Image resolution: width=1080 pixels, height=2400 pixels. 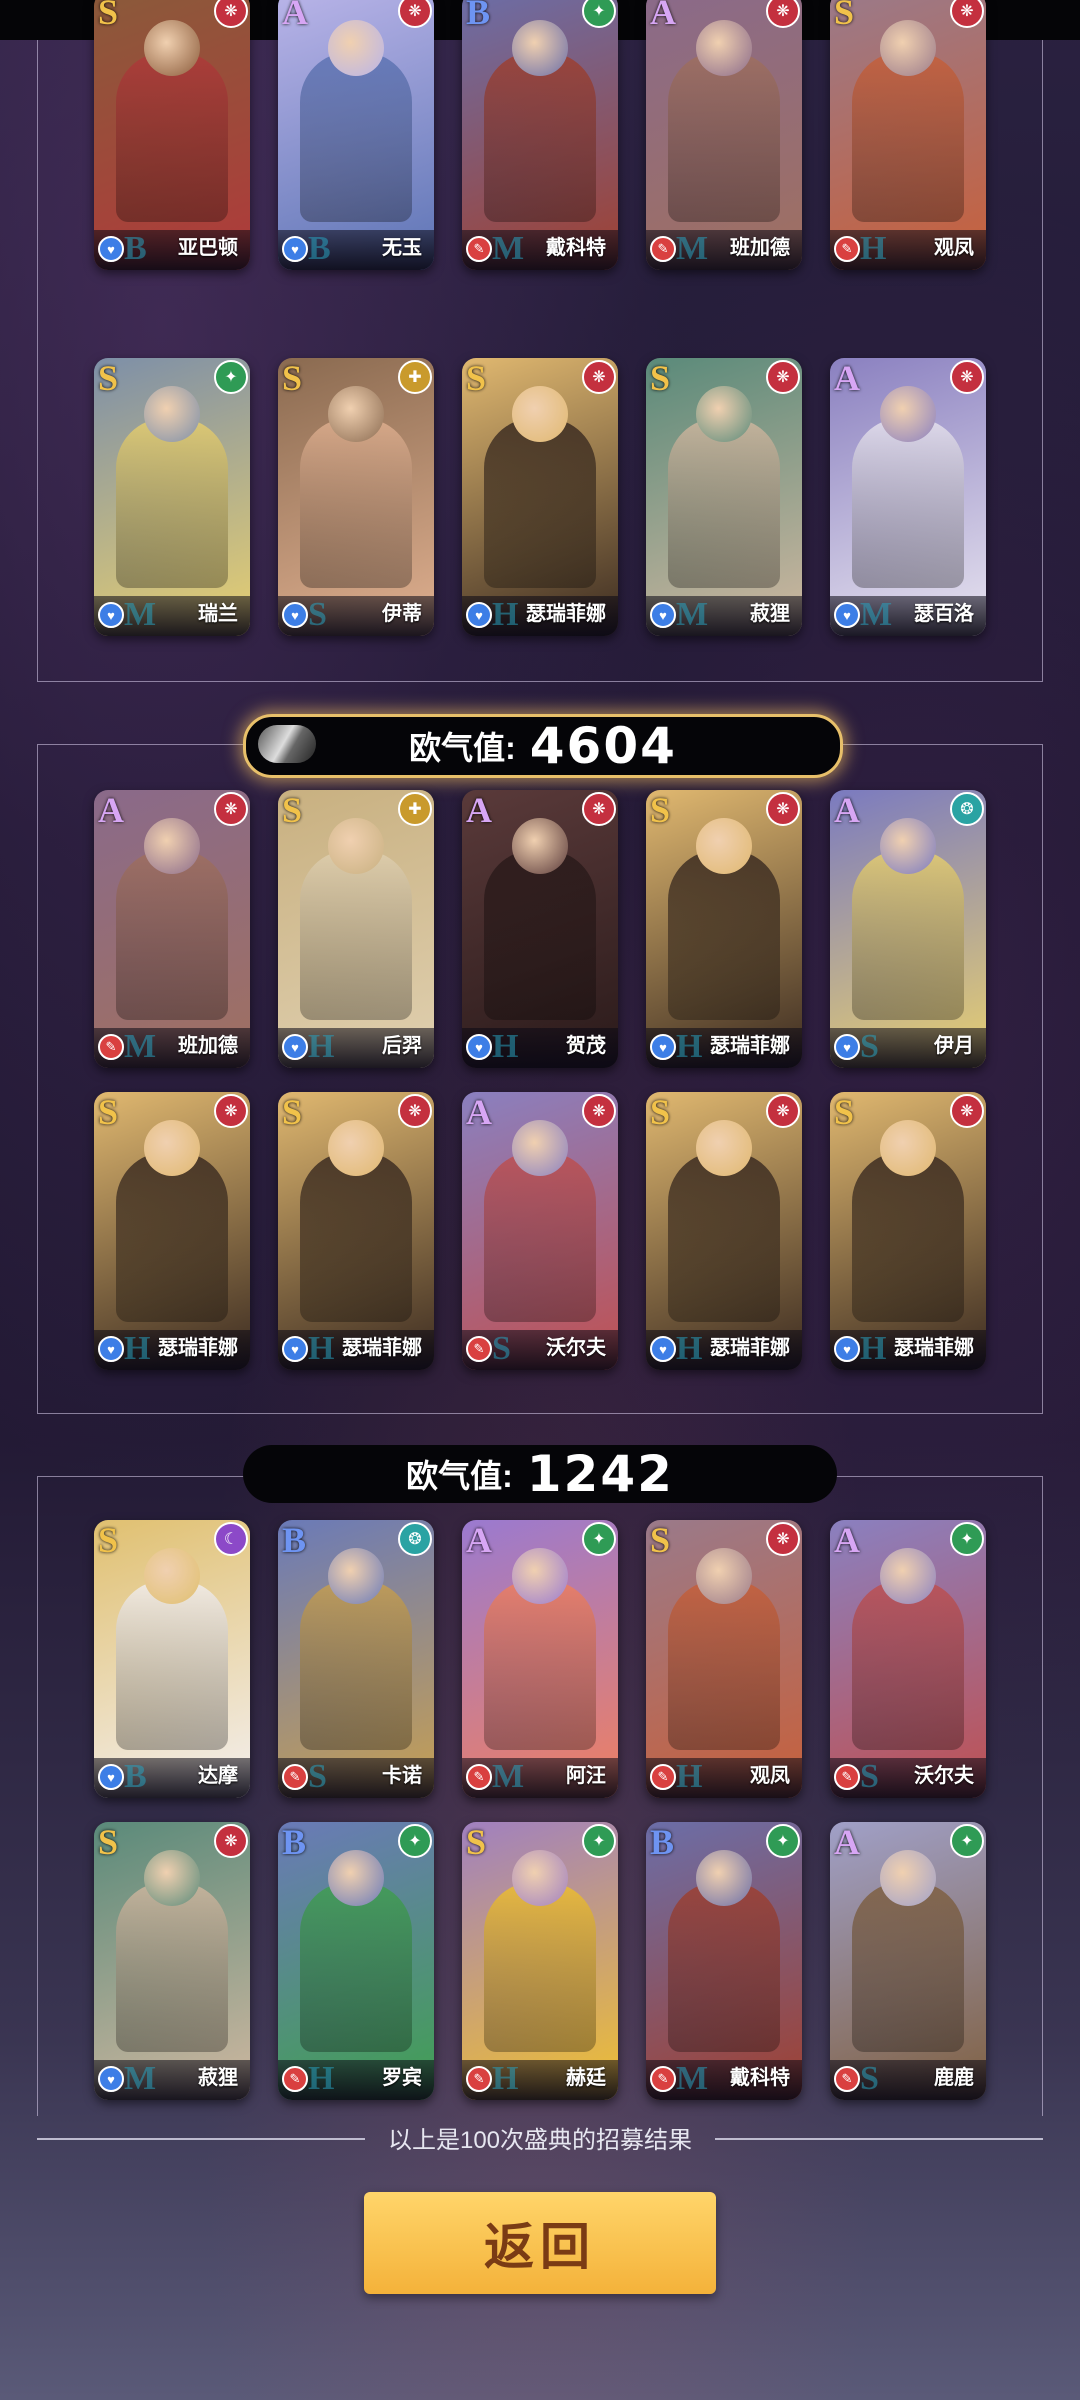 I want to click on hero-card: A ✦ ✎ S 沃尔夫, so click(x=908, y=1659).